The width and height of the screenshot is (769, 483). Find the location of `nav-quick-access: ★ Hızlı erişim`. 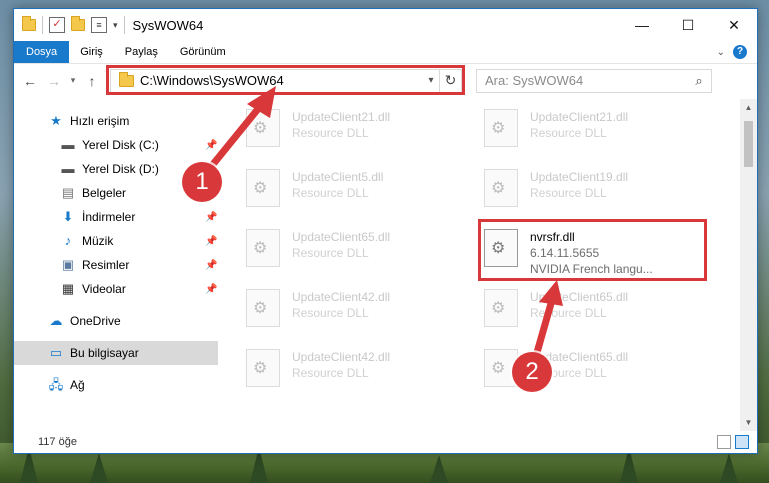

nav-quick-access: ★ Hızlı erişim is located at coordinates (116, 121).